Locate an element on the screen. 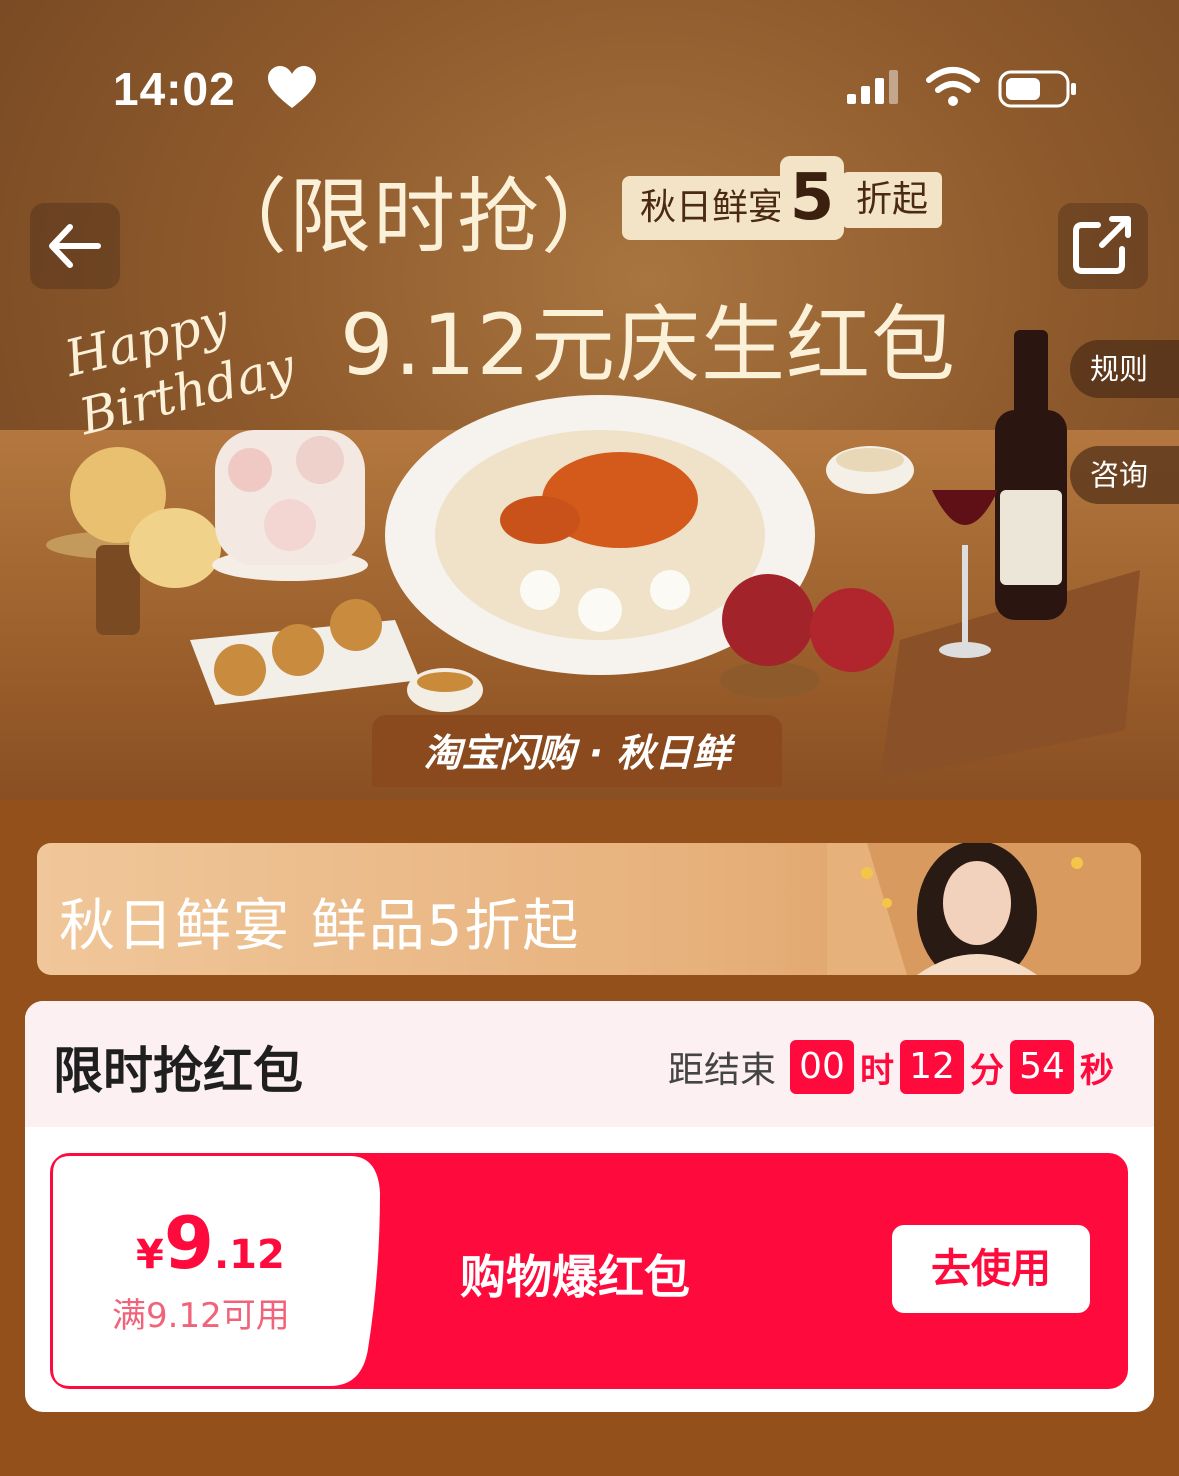 The height and width of the screenshot is (1476, 1179). endorser-image is located at coordinates (984, 909).